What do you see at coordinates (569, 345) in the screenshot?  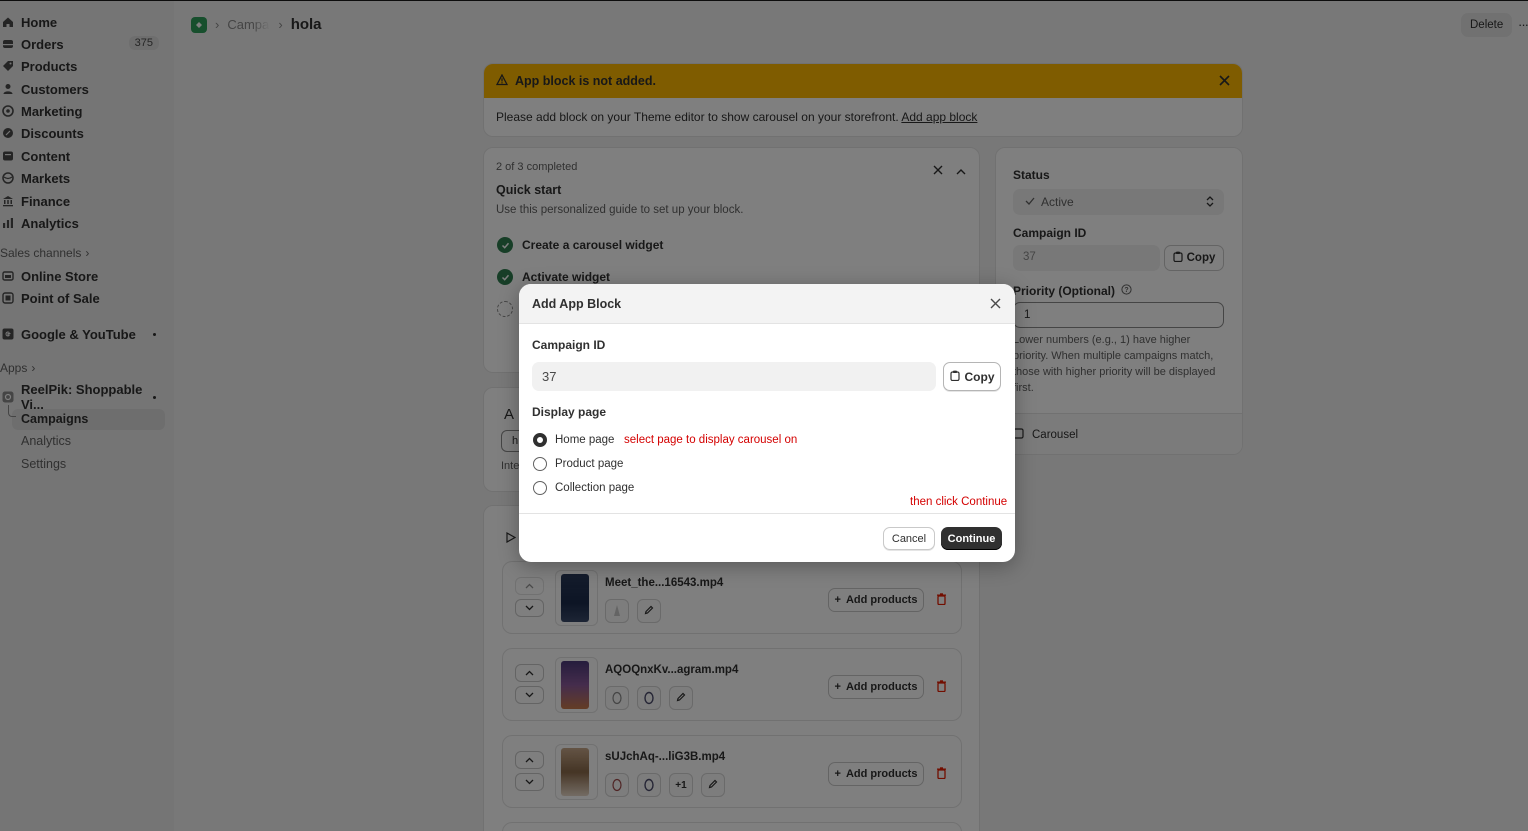 I see `campaign-id-label: Campaign ID` at bounding box center [569, 345].